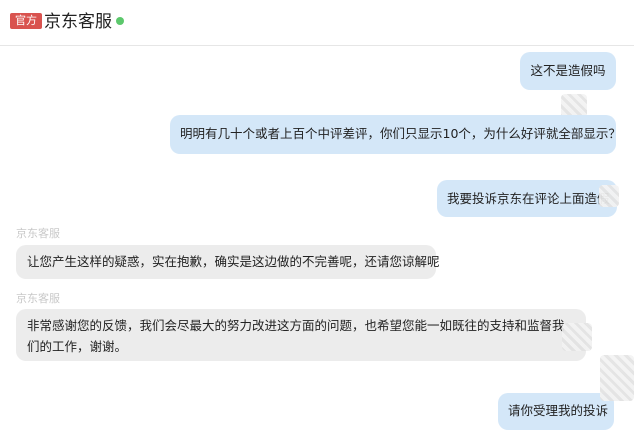  Describe the element at coordinates (78, 22) in the screenshot. I see `chat-title: 京东客服` at that location.